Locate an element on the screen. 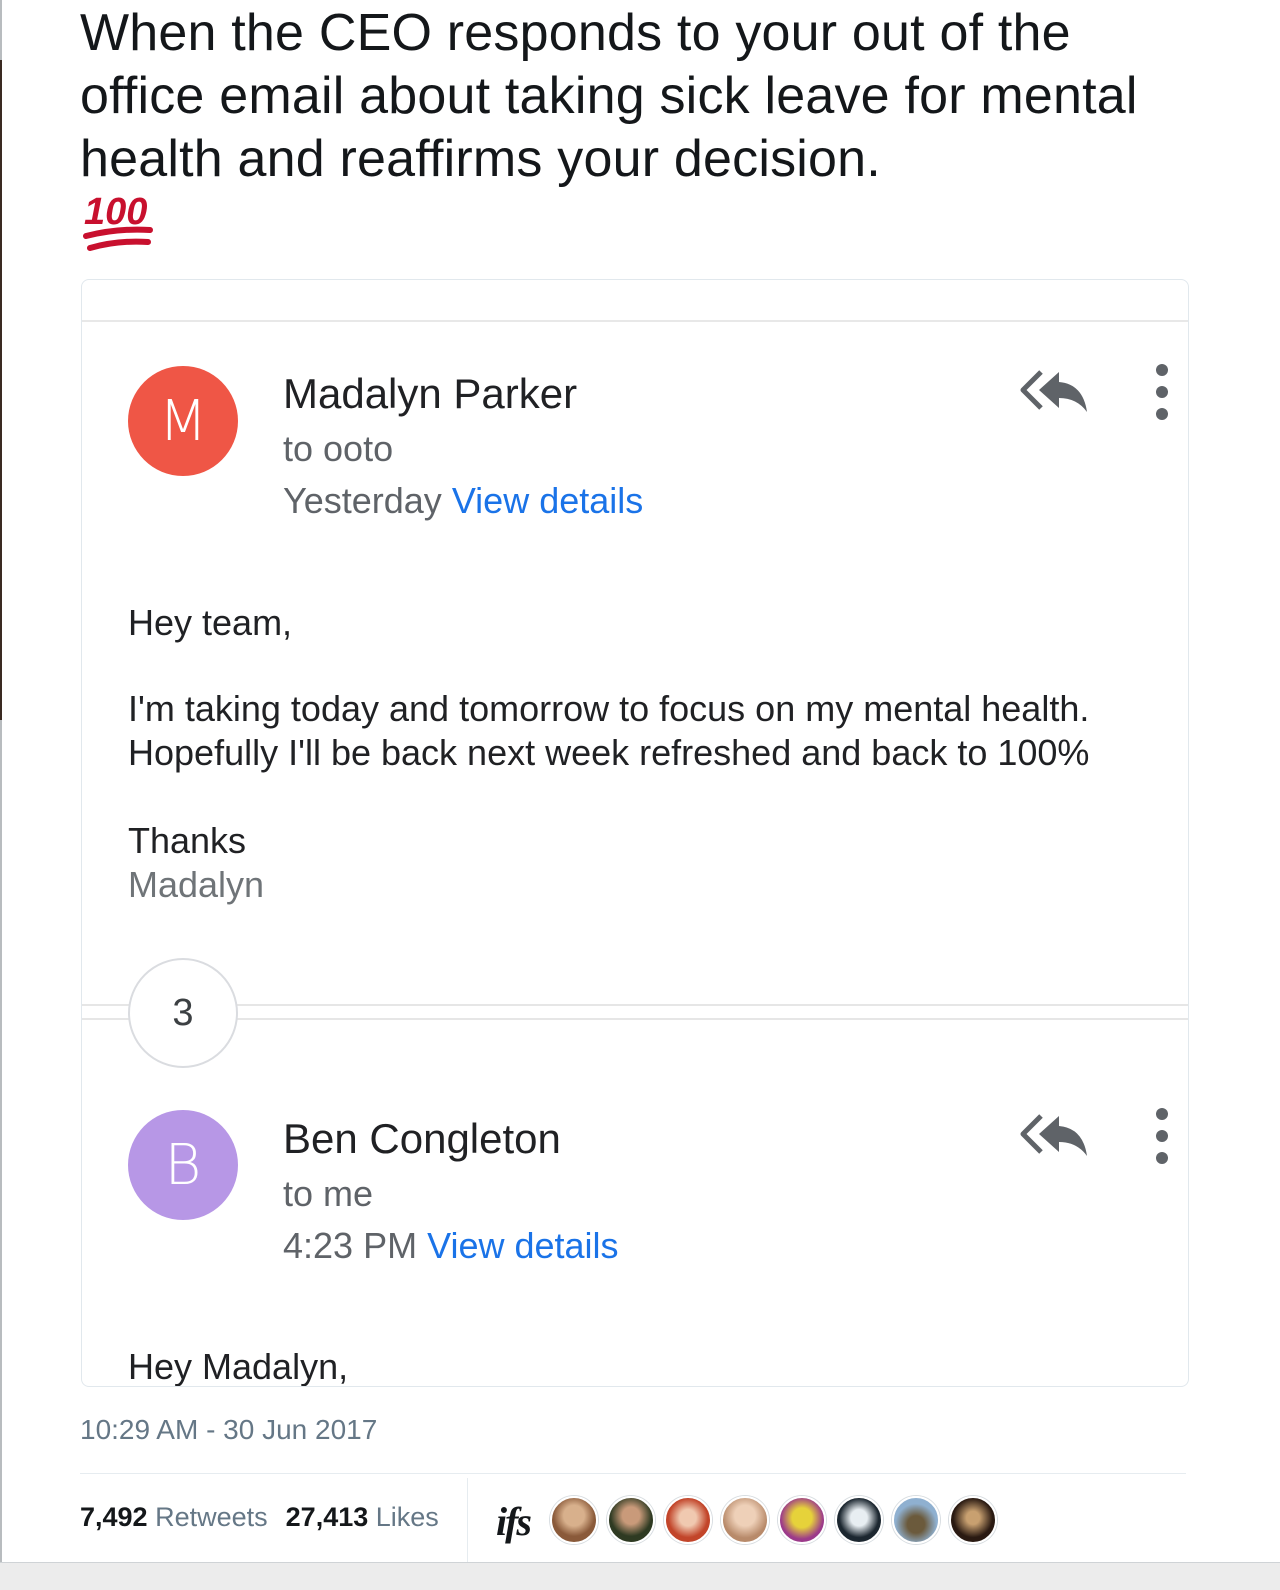 The height and width of the screenshot is (1590, 1280). recipient-line: to ooto is located at coordinates (338, 448).